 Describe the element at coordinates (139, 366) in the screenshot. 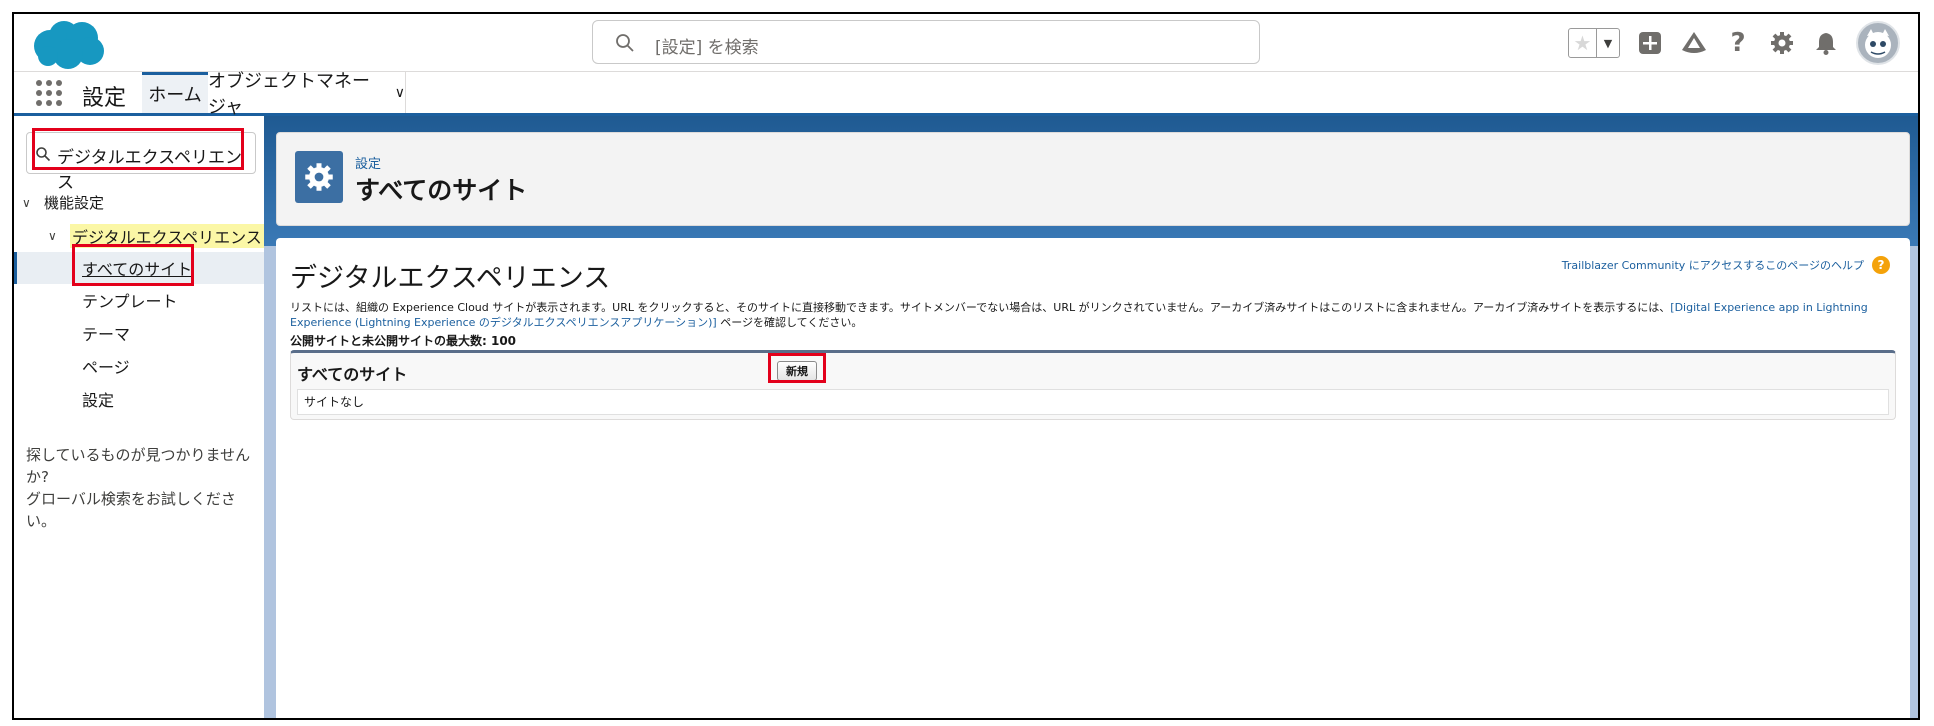

I see `sidebar-item-pages: ページ` at that location.